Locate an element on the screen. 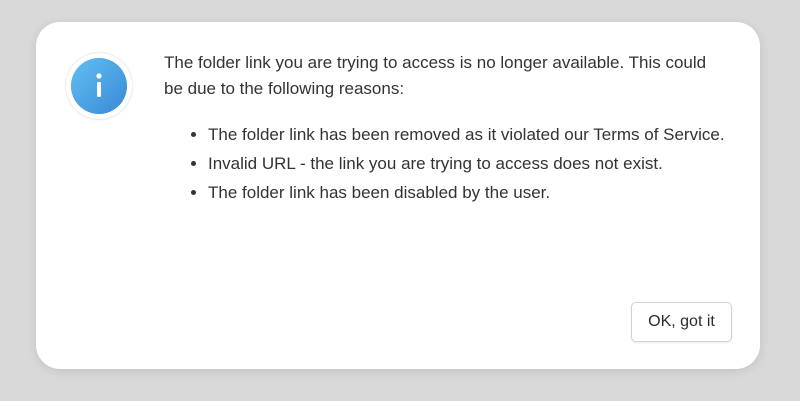 This screenshot has height=401, width=800. info-badge is located at coordinates (99, 86).